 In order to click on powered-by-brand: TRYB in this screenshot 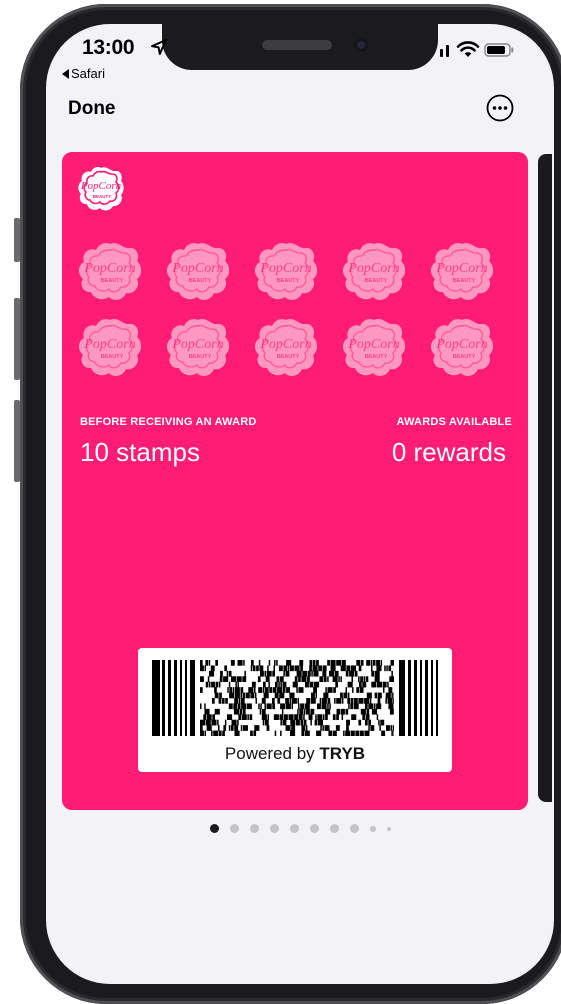, I will do `click(342, 753)`.